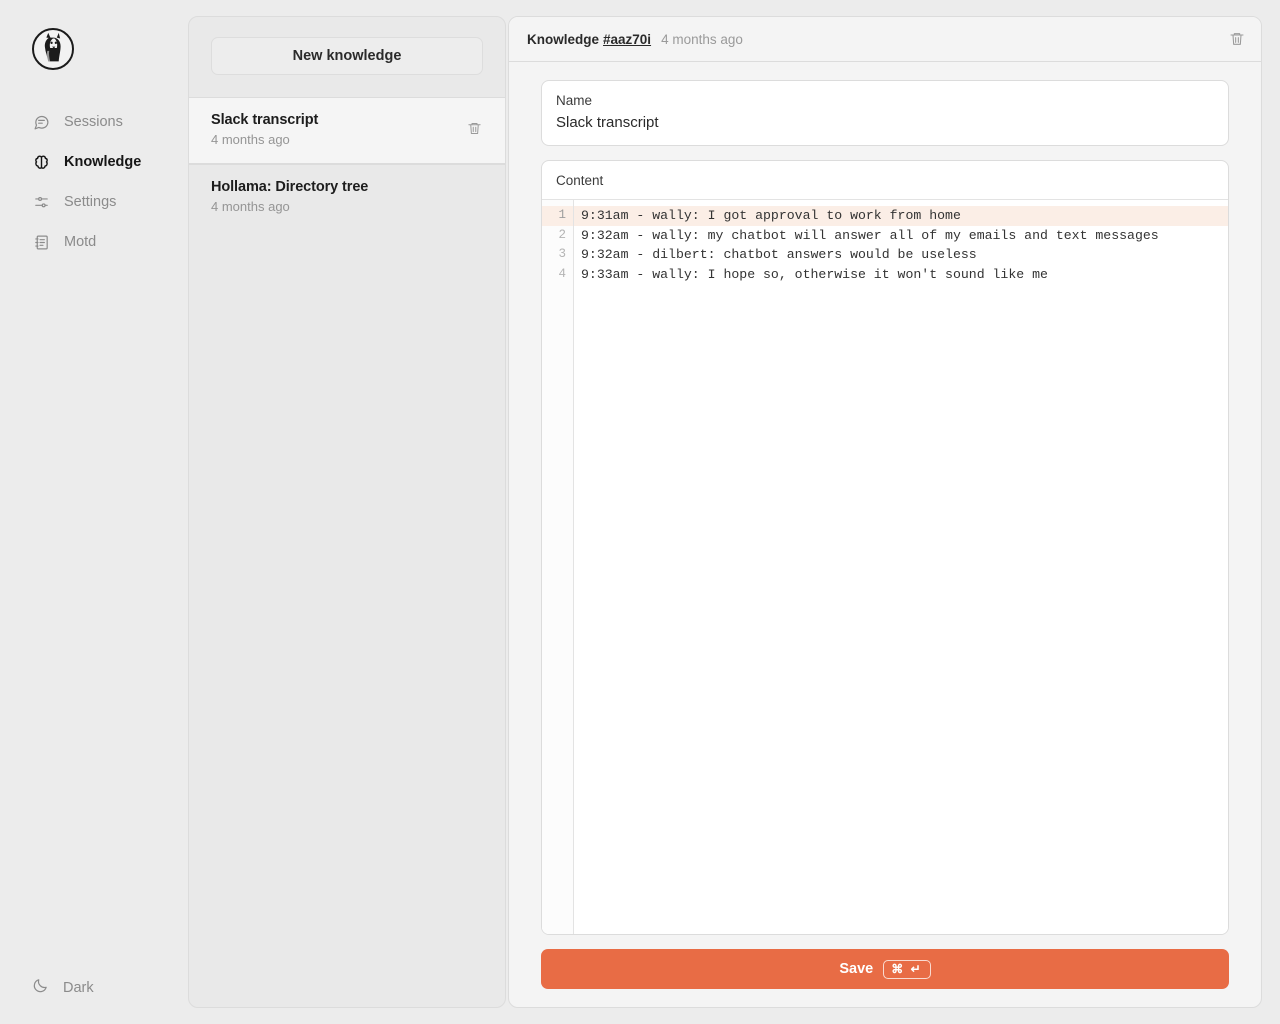 The width and height of the screenshot is (1280, 1024). Describe the element at coordinates (40, 987) in the screenshot. I see `moon-icon` at that location.